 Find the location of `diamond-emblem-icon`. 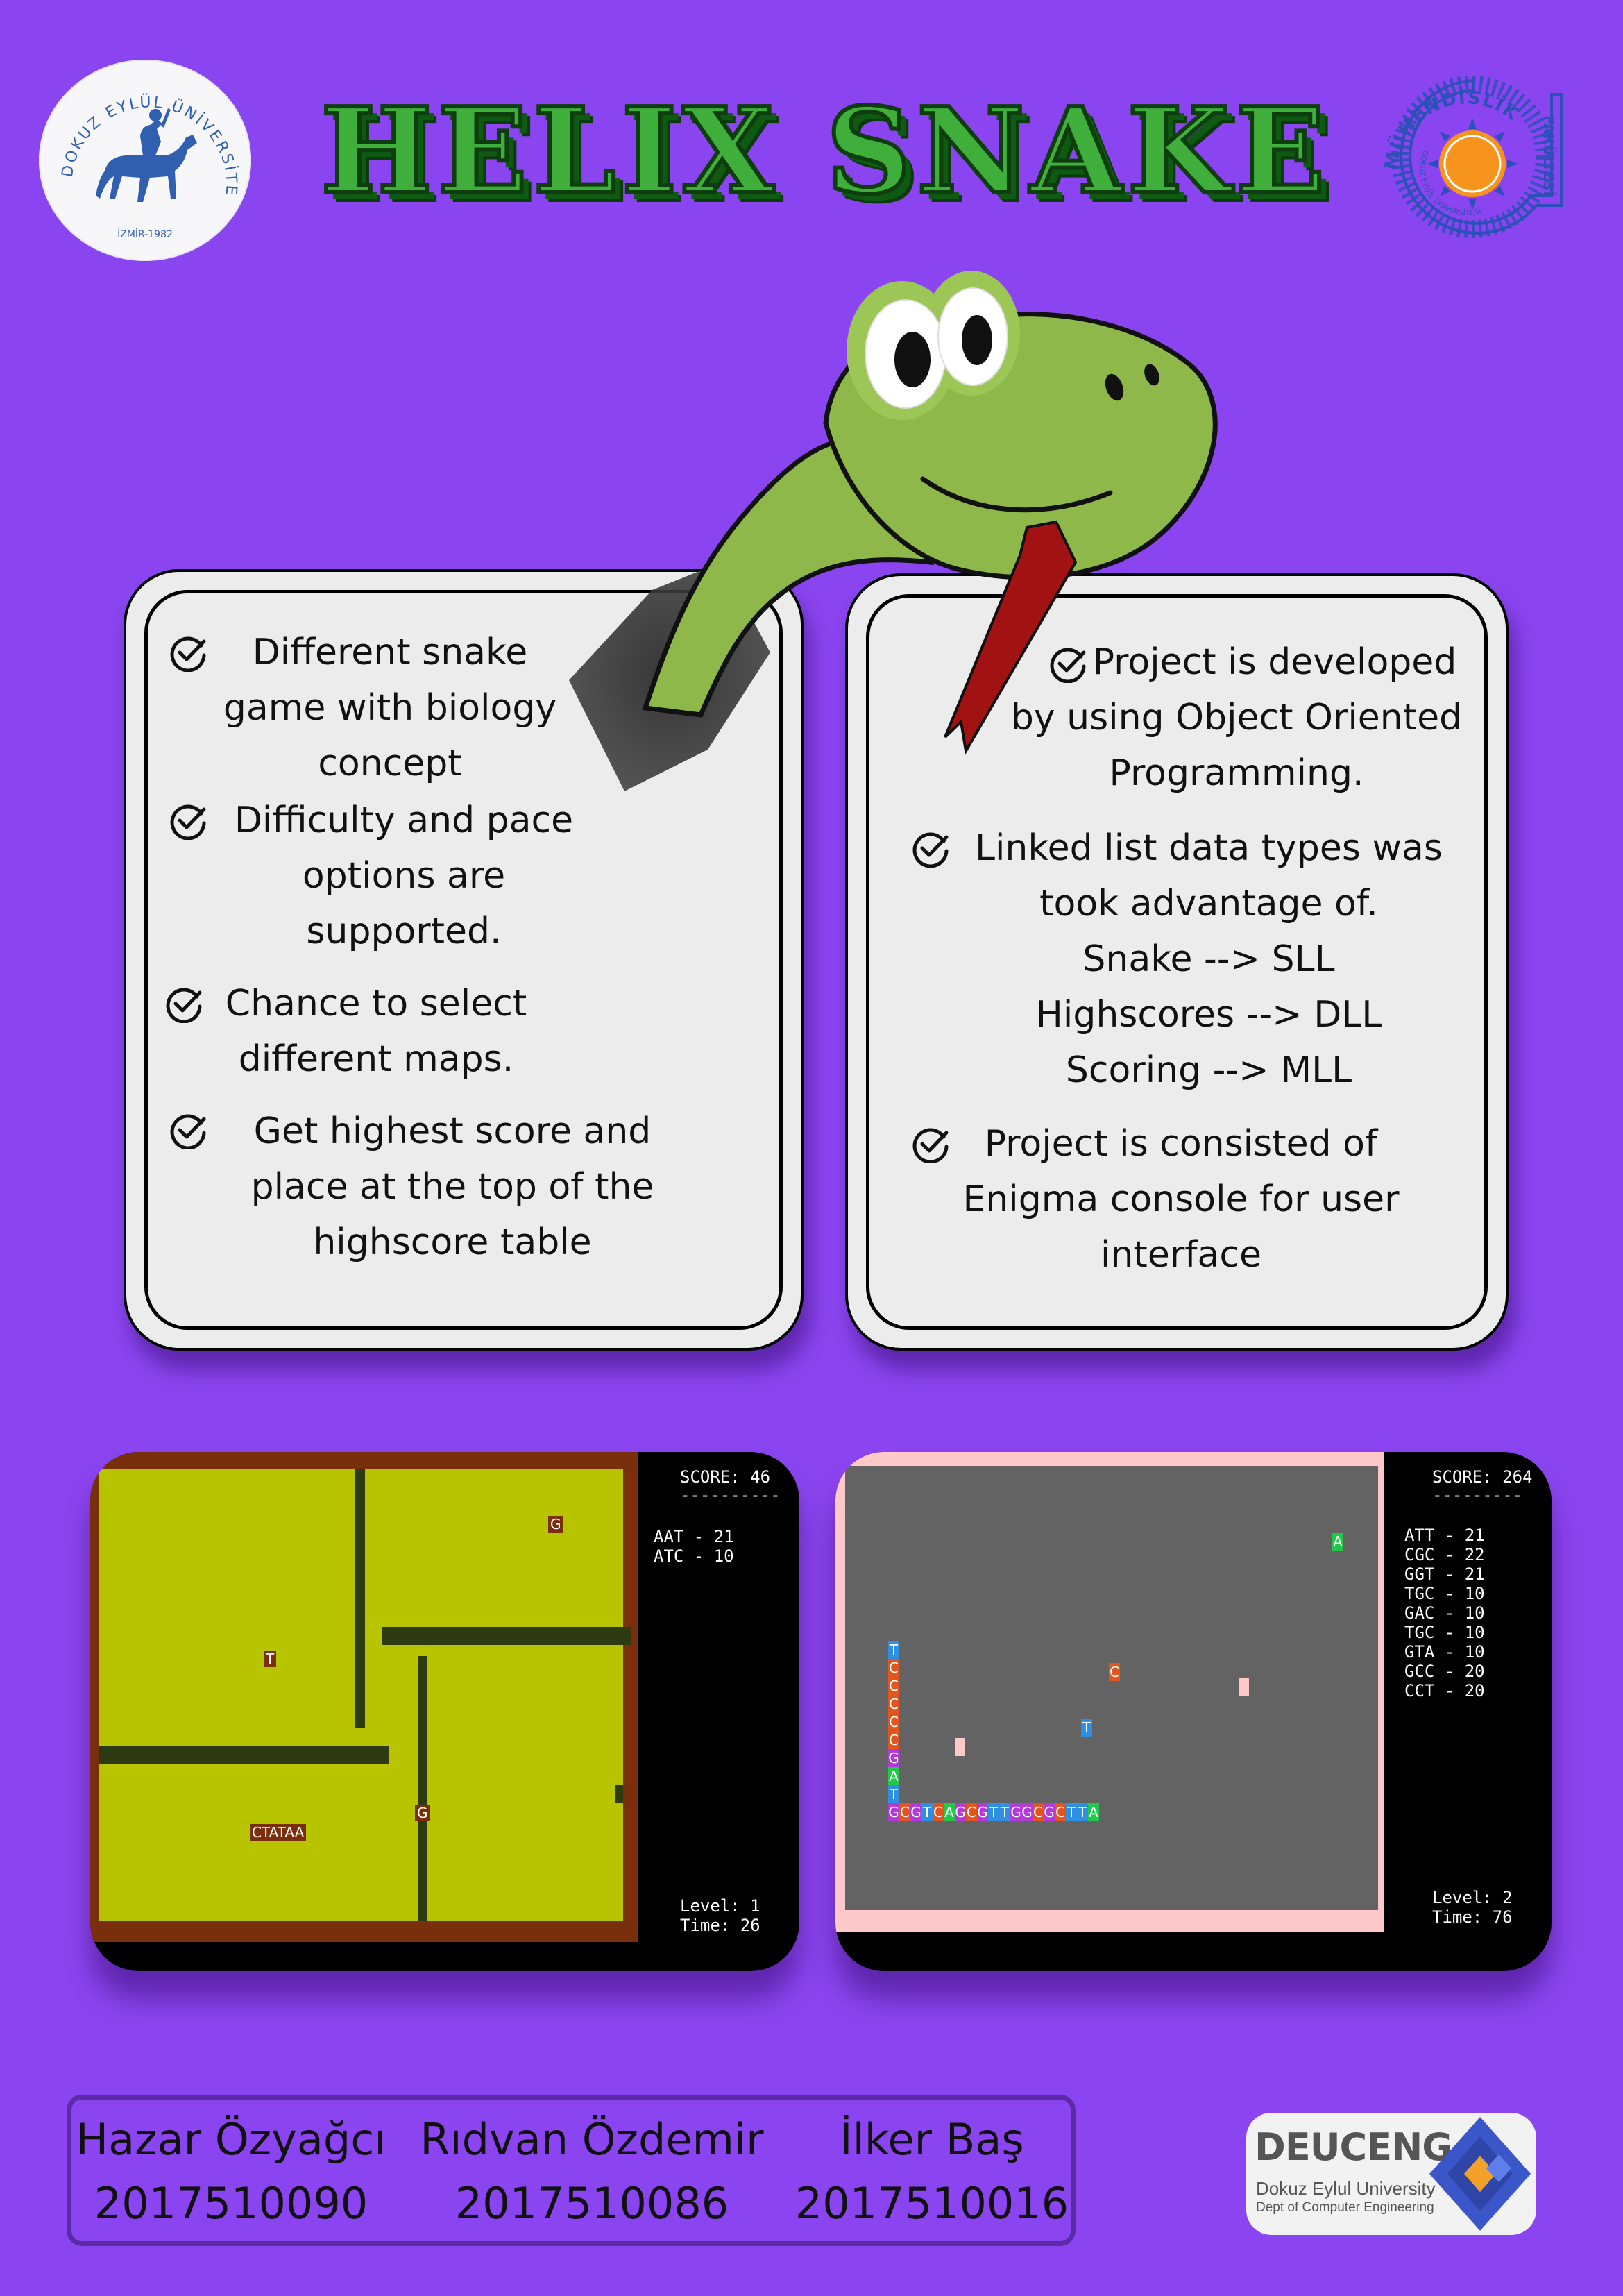

diamond-emblem-icon is located at coordinates (1480, 2174).